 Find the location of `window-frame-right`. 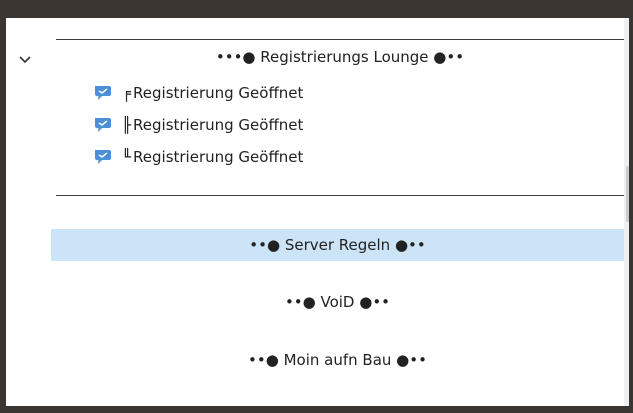

window-frame-right is located at coordinates (631, 215).